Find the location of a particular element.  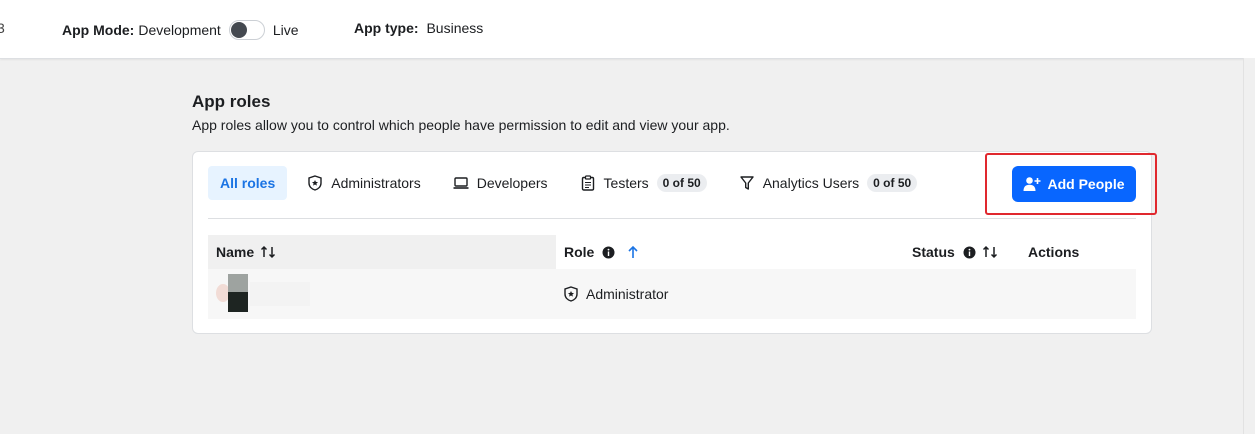

table-row: Administrator is located at coordinates (672, 294).